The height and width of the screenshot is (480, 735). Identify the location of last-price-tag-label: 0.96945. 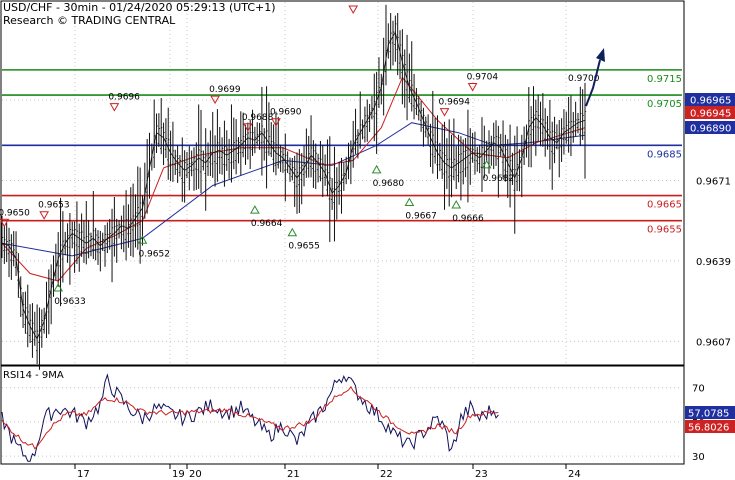
(710, 114).